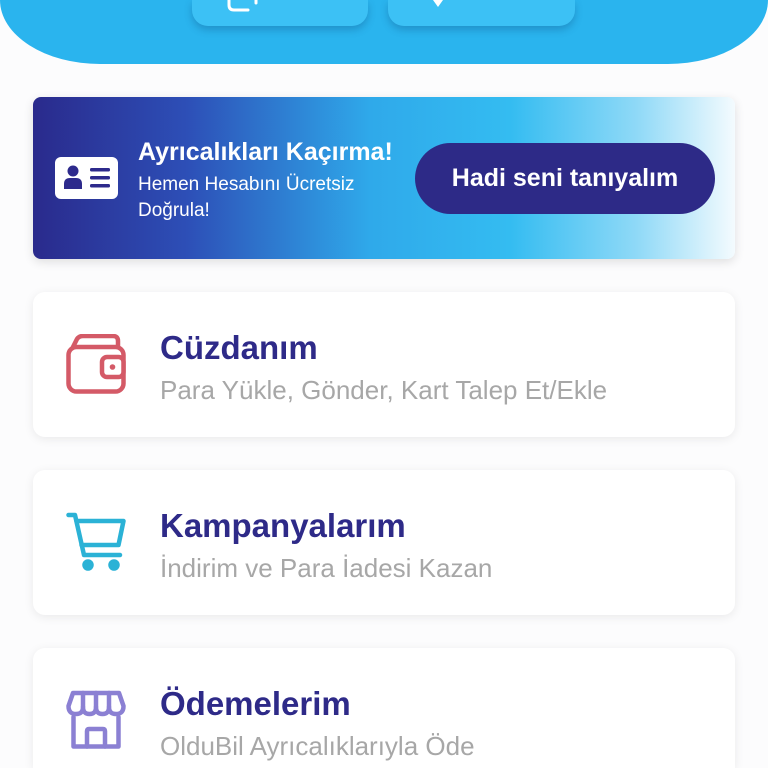 This screenshot has width=768, height=768. I want to click on banner-subtitle: Hemen Hesabını Ücretsiz Doğrula!, so click(246, 197).